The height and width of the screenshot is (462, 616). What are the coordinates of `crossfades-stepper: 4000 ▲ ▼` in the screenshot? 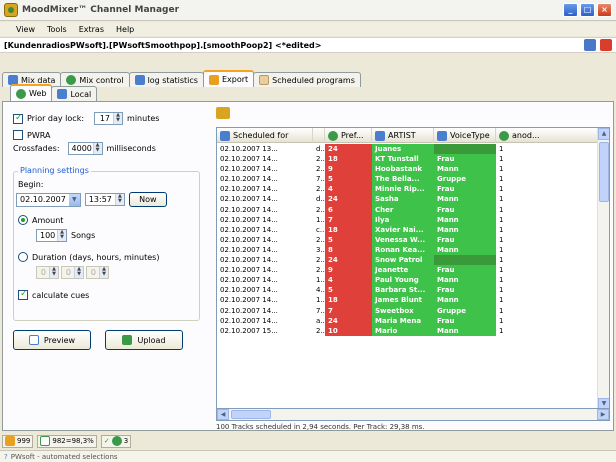 It's located at (85, 148).